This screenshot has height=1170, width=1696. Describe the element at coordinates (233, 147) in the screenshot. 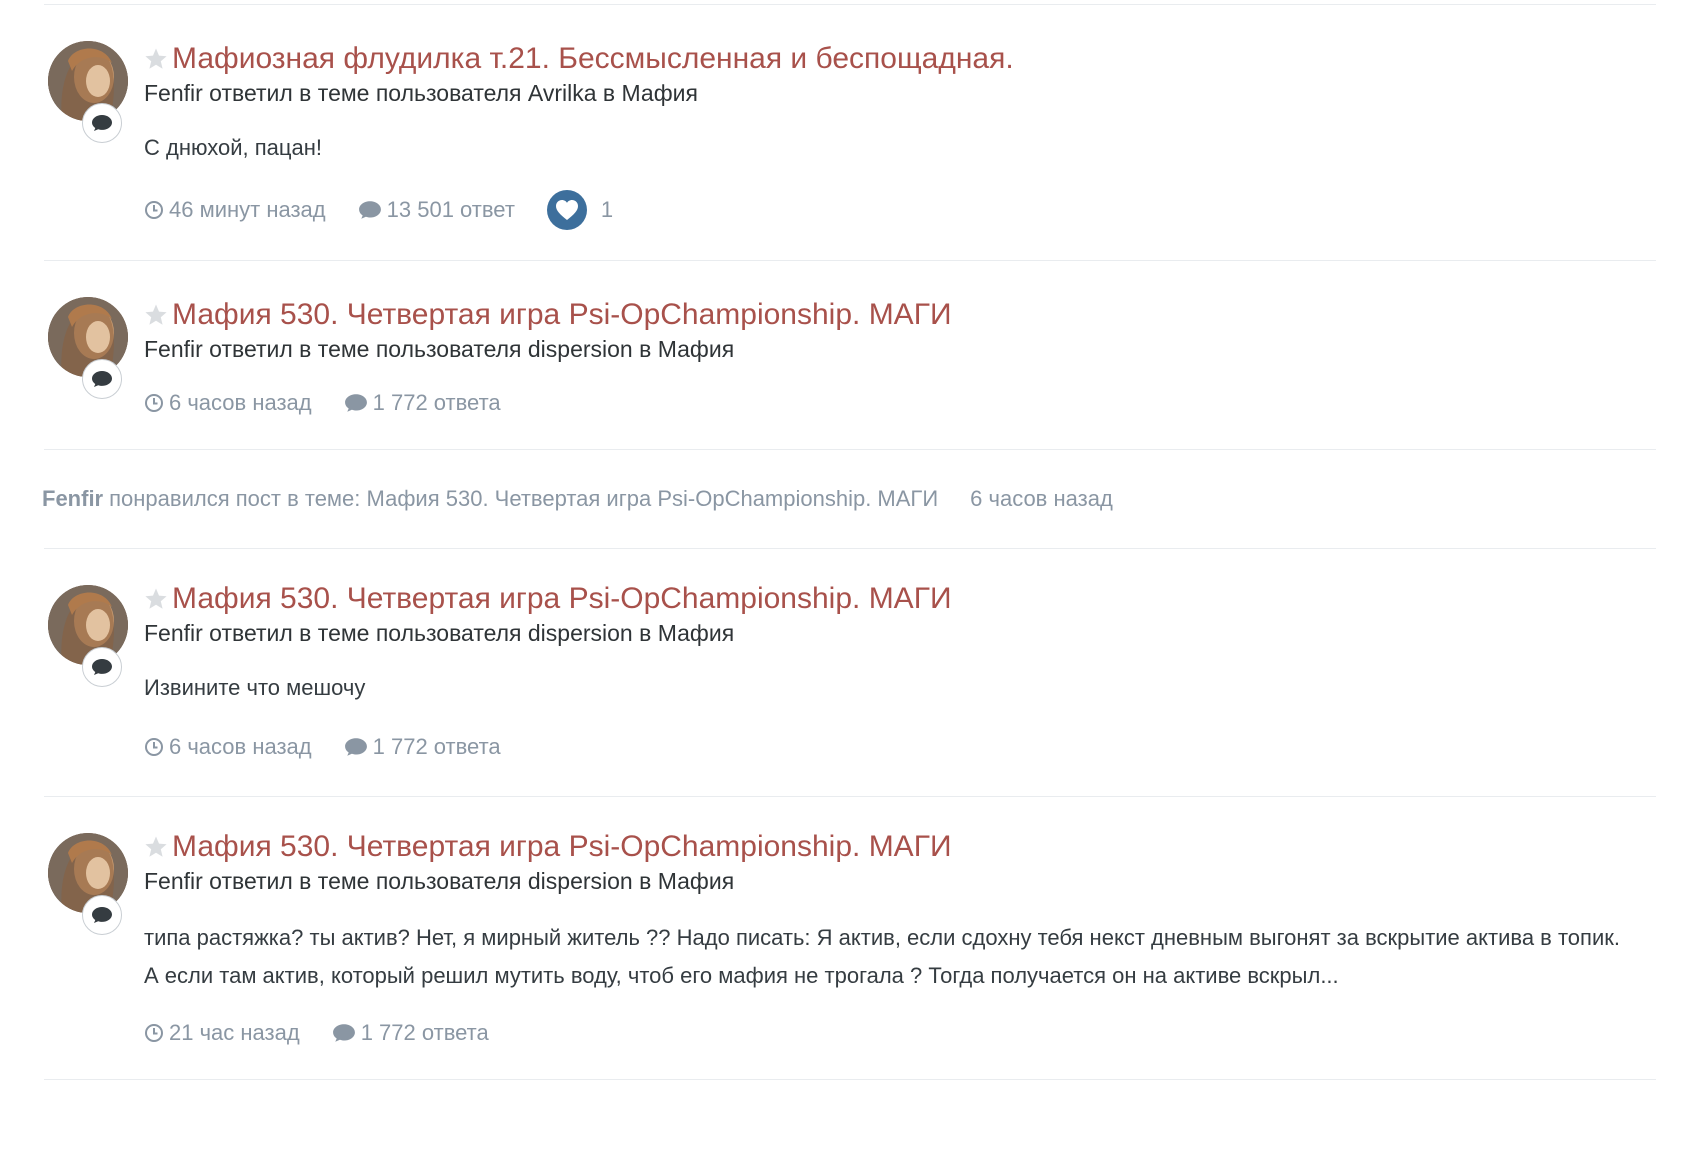

I see `post-snippet: С днюхой, пацан!` at that location.